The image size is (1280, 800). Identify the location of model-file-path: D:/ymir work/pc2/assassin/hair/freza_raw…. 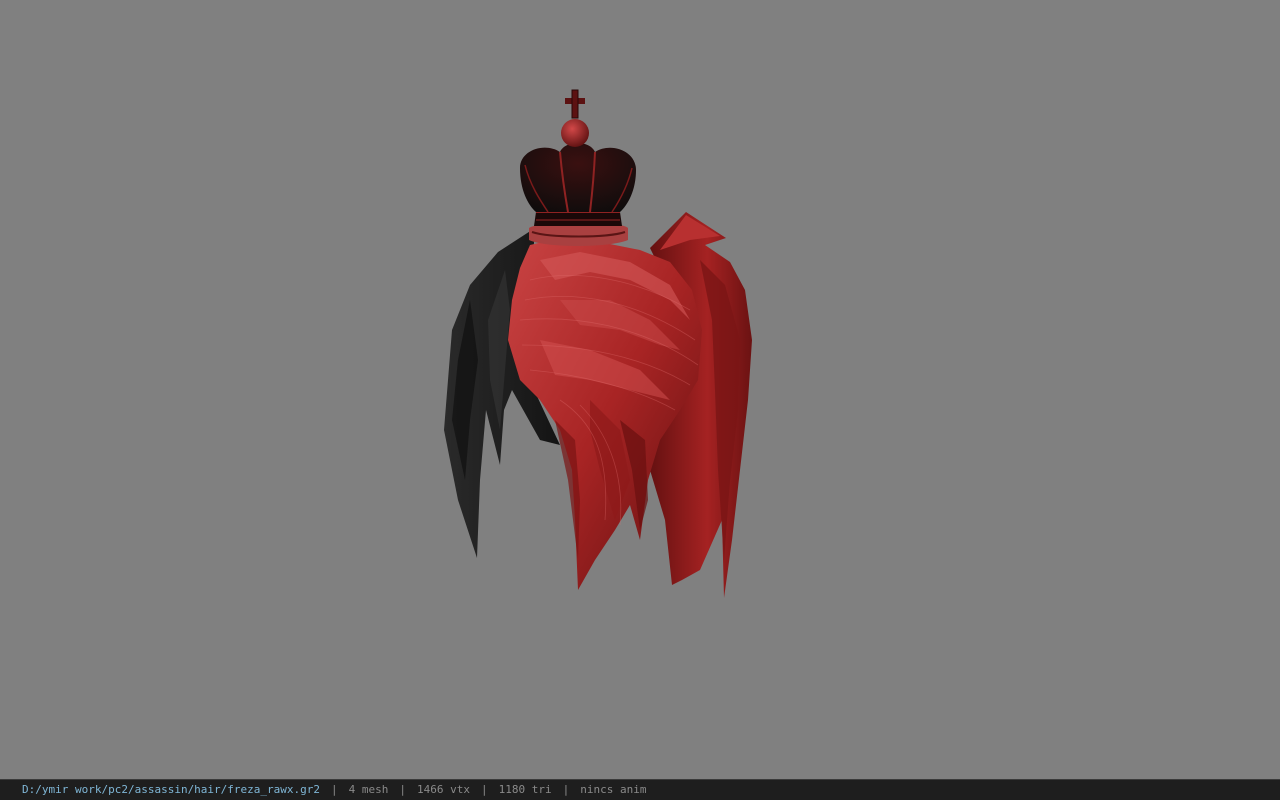
(171, 789).